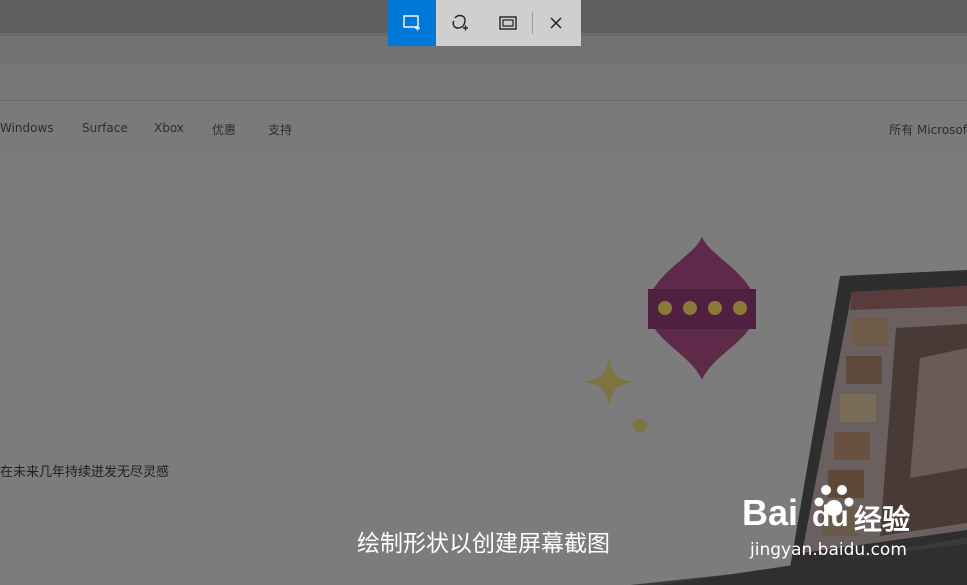 The height and width of the screenshot is (585, 967). I want to click on fullscreen-snip-icon, so click(508, 23).